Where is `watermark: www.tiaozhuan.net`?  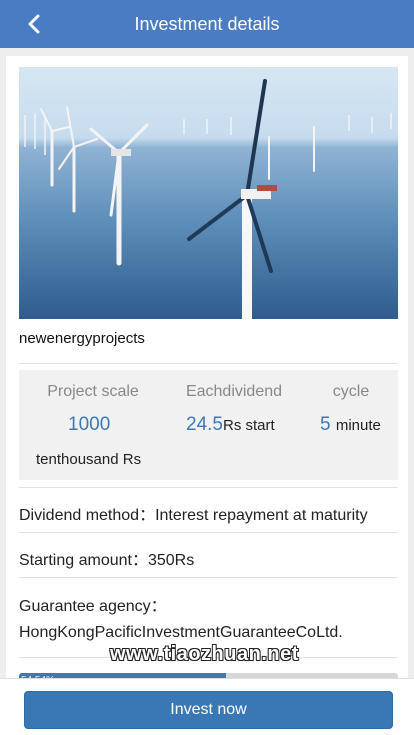 watermark: www.tiaozhuan.net is located at coordinates (204, 654).